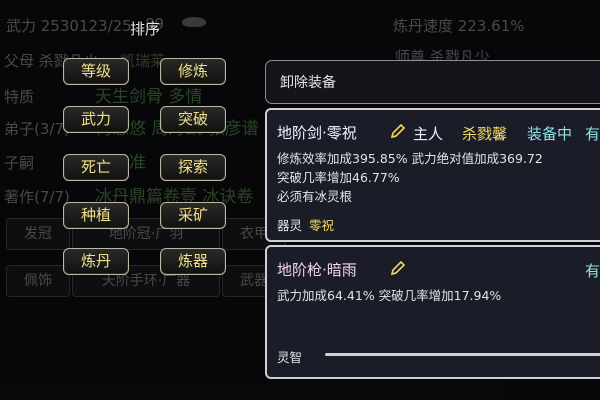 This screenshot has height=400, width=600. What do you see at coordinates (96, 215) in the screenshot?
I see `sort-by-planting-button: 种植` at bounding box center [96, 215].